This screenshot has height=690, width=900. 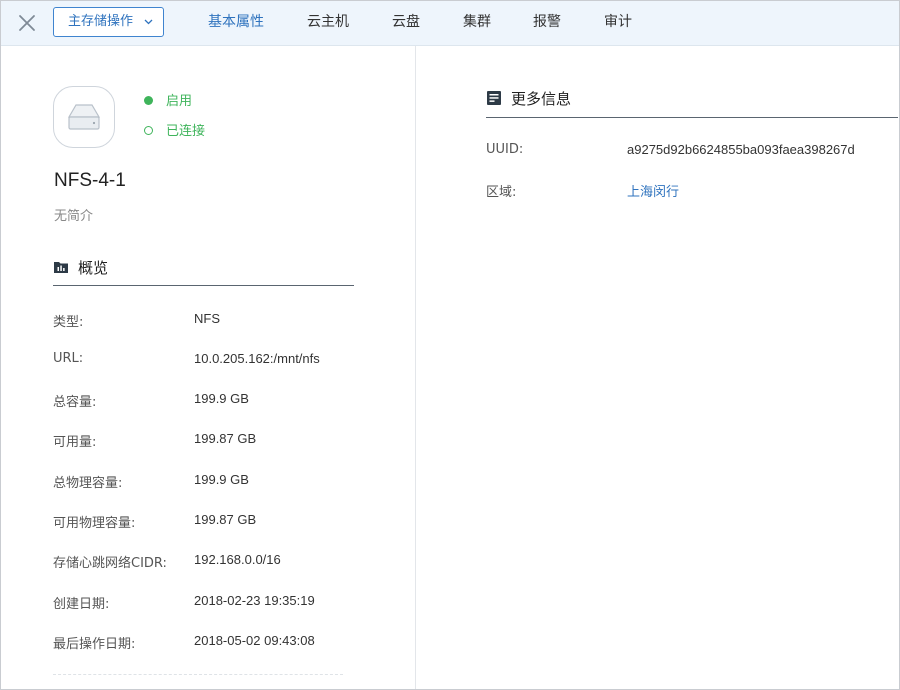 I want to click on more-info-title: 更多信息, so click(x=541, y=99).